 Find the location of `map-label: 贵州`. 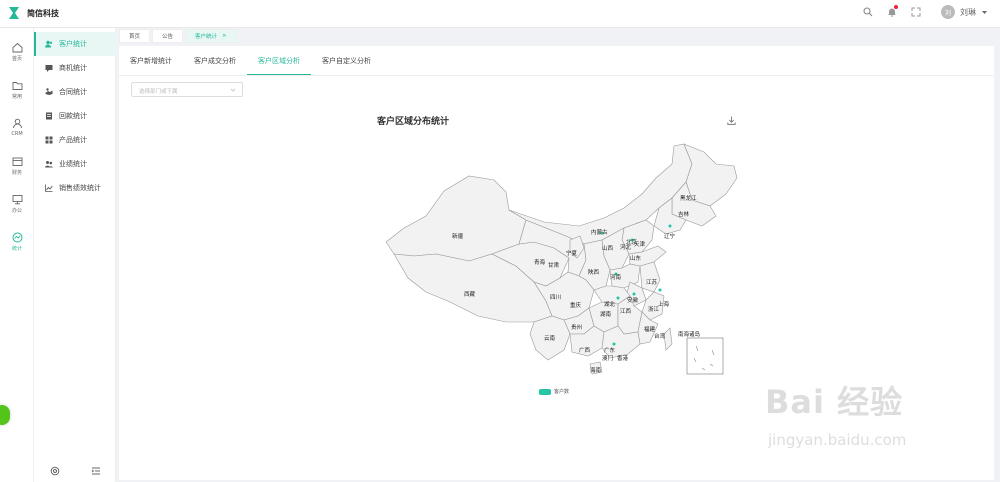

map-label: 贵州 is located at coordinates (576, 327).